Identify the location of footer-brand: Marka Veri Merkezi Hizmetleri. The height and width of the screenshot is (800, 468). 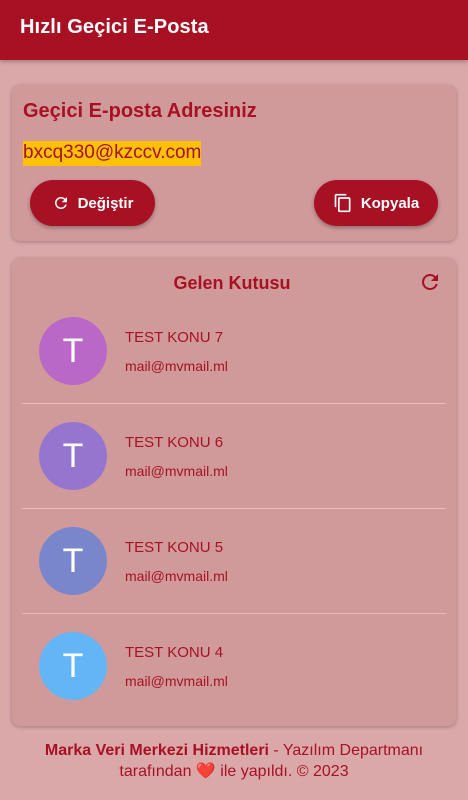
(156, 750).